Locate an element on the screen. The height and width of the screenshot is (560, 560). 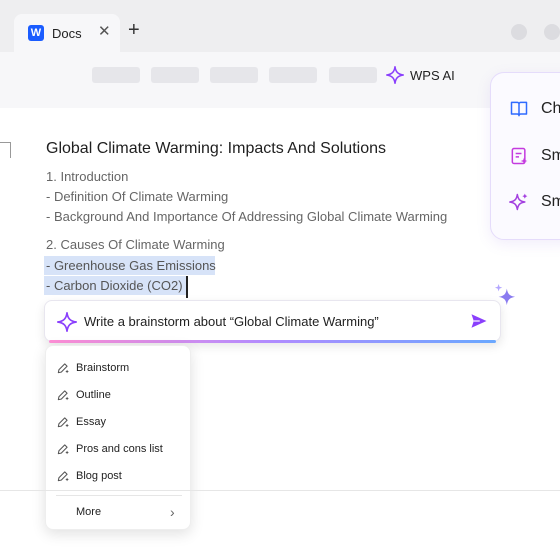
menu-item-pros-cons: Pros and cons list is located at coordinates (119, 449).